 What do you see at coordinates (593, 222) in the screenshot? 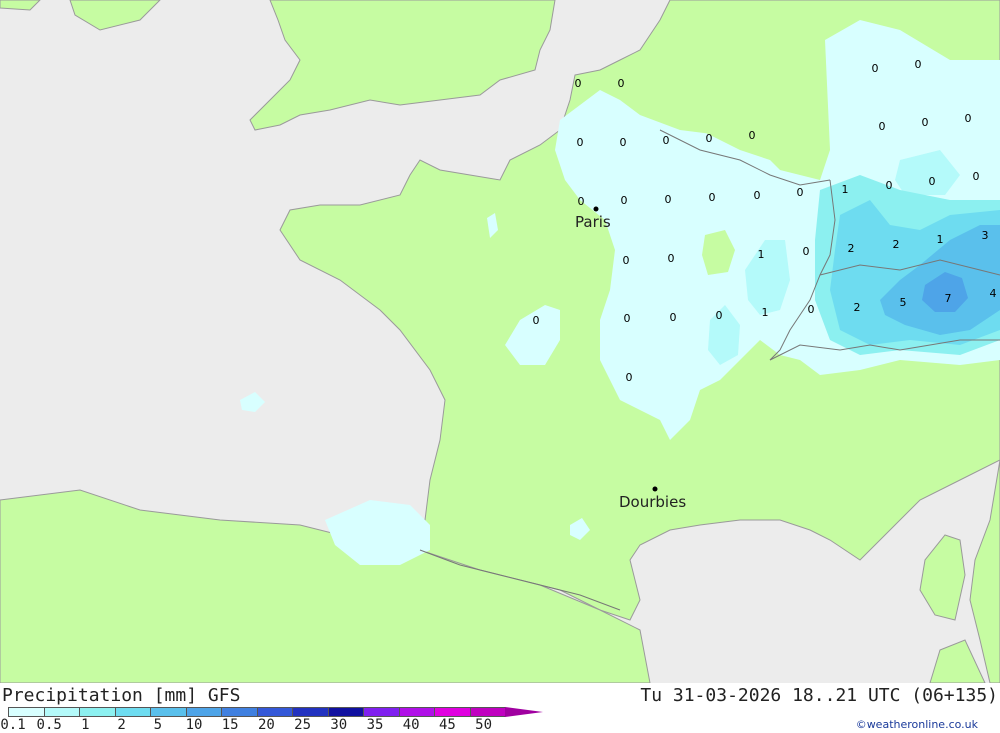
I see `city-paris-label: Paris` at bounding box center [593, 222].